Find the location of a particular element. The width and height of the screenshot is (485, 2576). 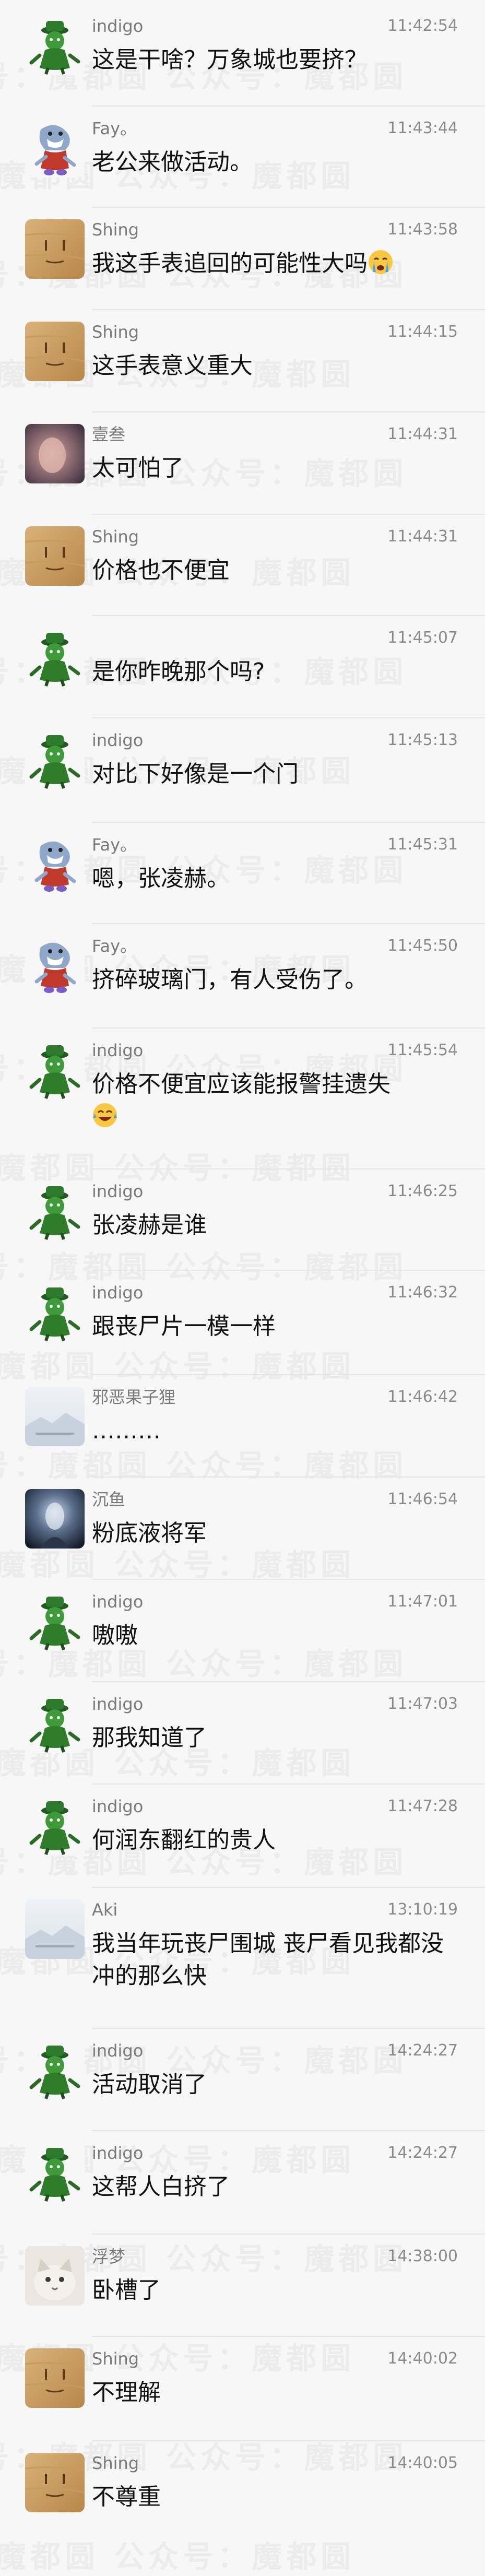

message-text: 对比下好像是一个门 is located at coordinates (272, 774).